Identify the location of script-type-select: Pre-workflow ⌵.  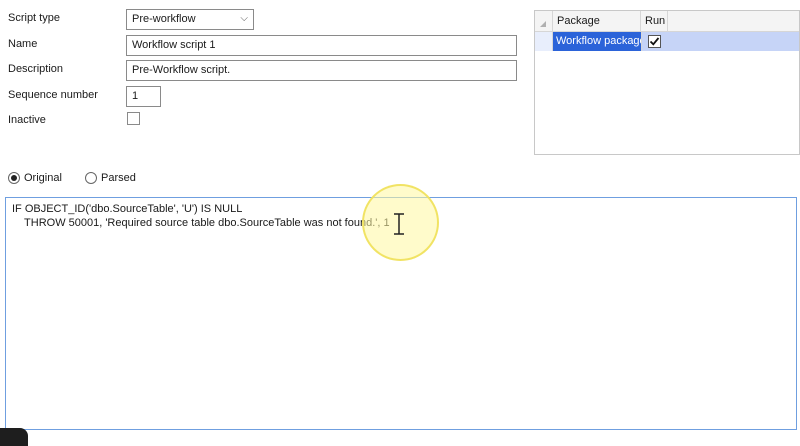
(190, 19).